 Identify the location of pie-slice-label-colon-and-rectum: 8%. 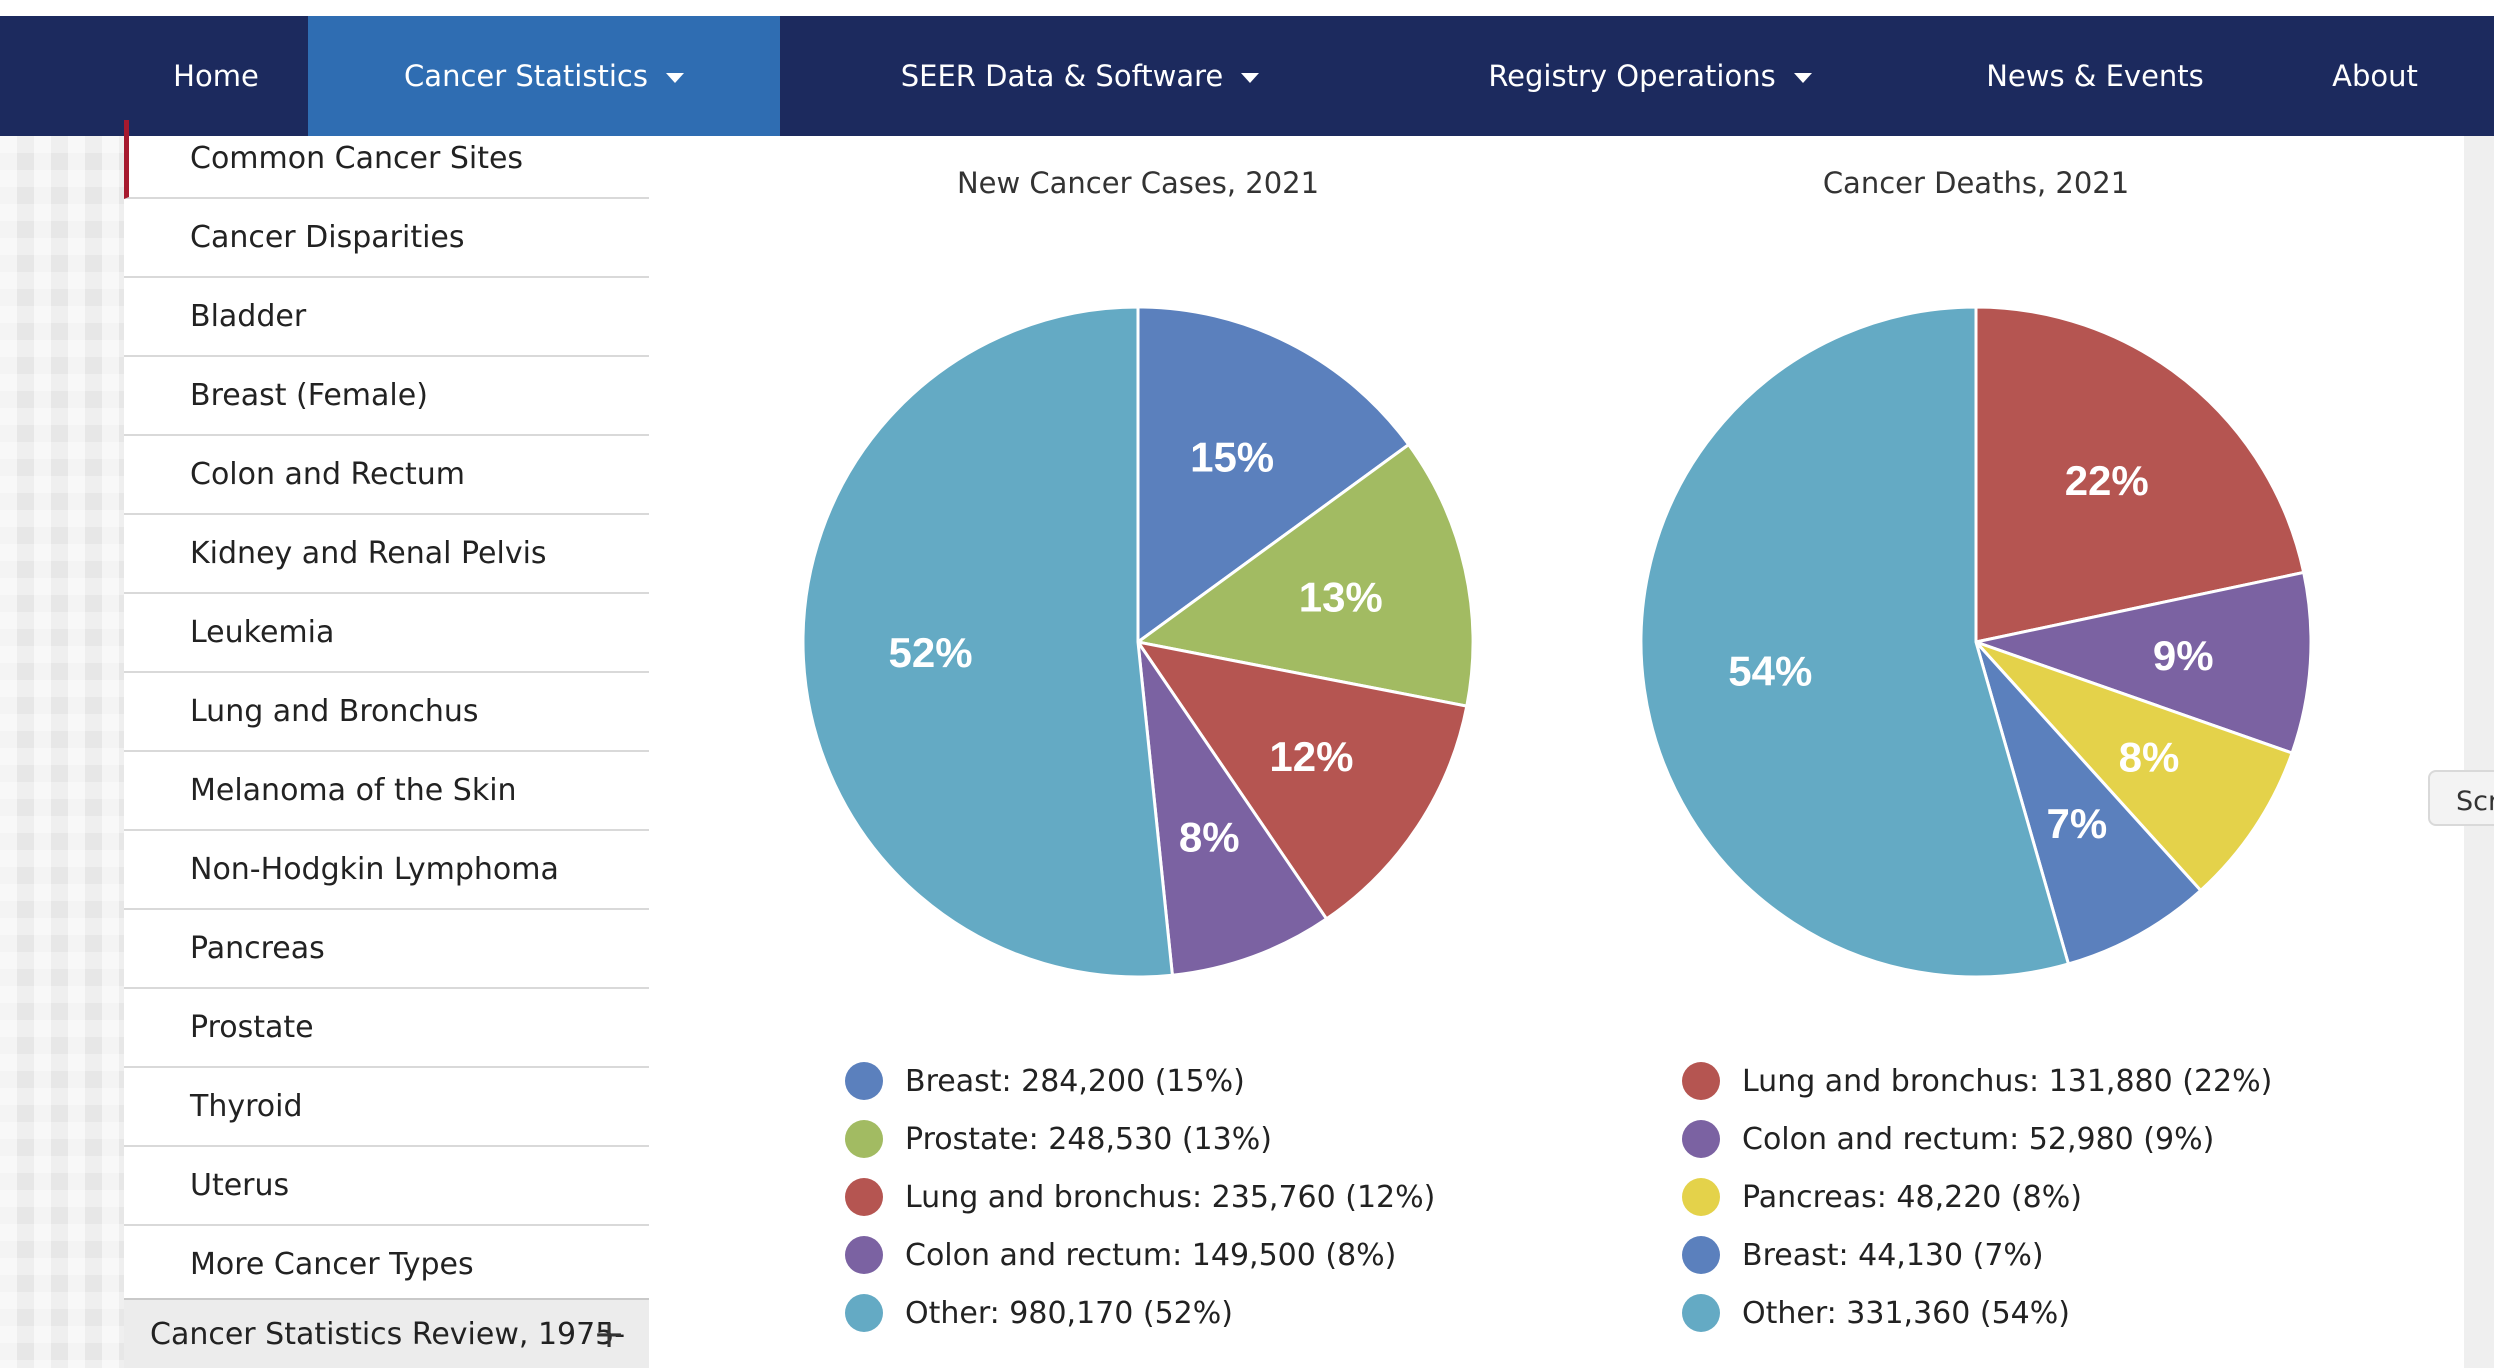
(1209, 837).